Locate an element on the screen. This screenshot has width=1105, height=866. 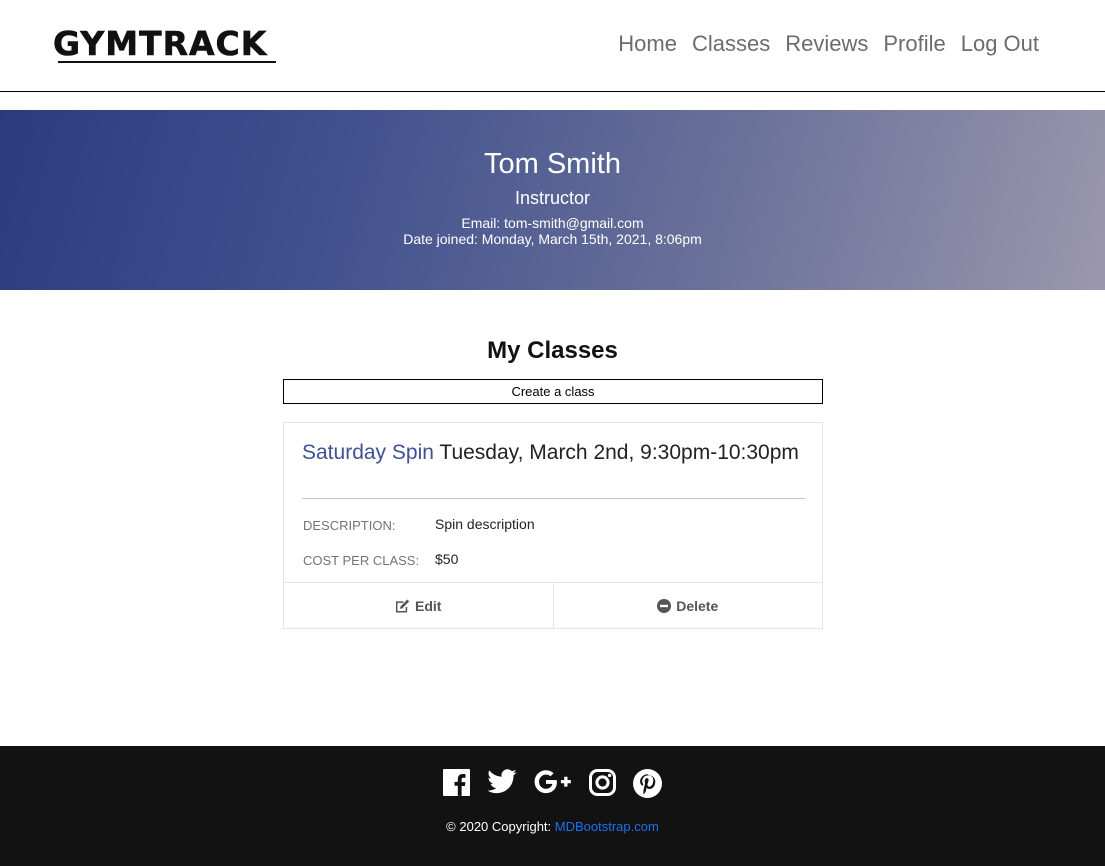
cost-value: $50 is located at coordinates (447, 559).